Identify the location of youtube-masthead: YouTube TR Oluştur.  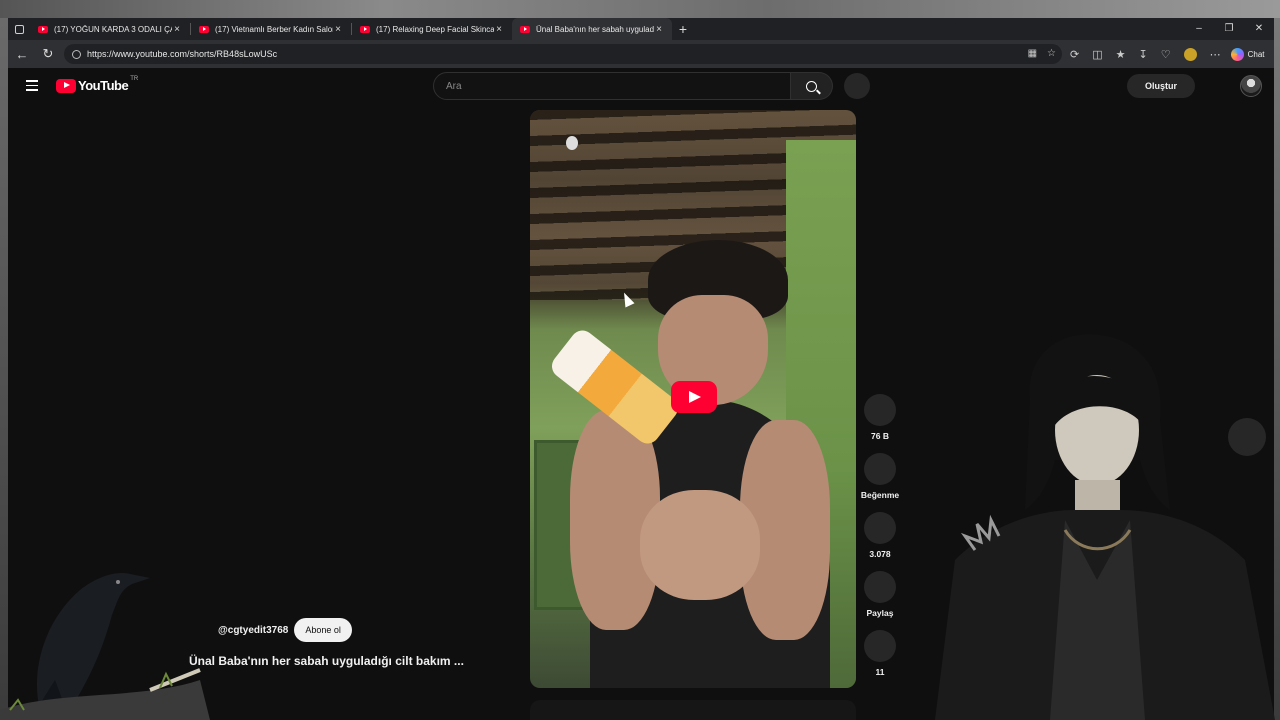
(641, 86).